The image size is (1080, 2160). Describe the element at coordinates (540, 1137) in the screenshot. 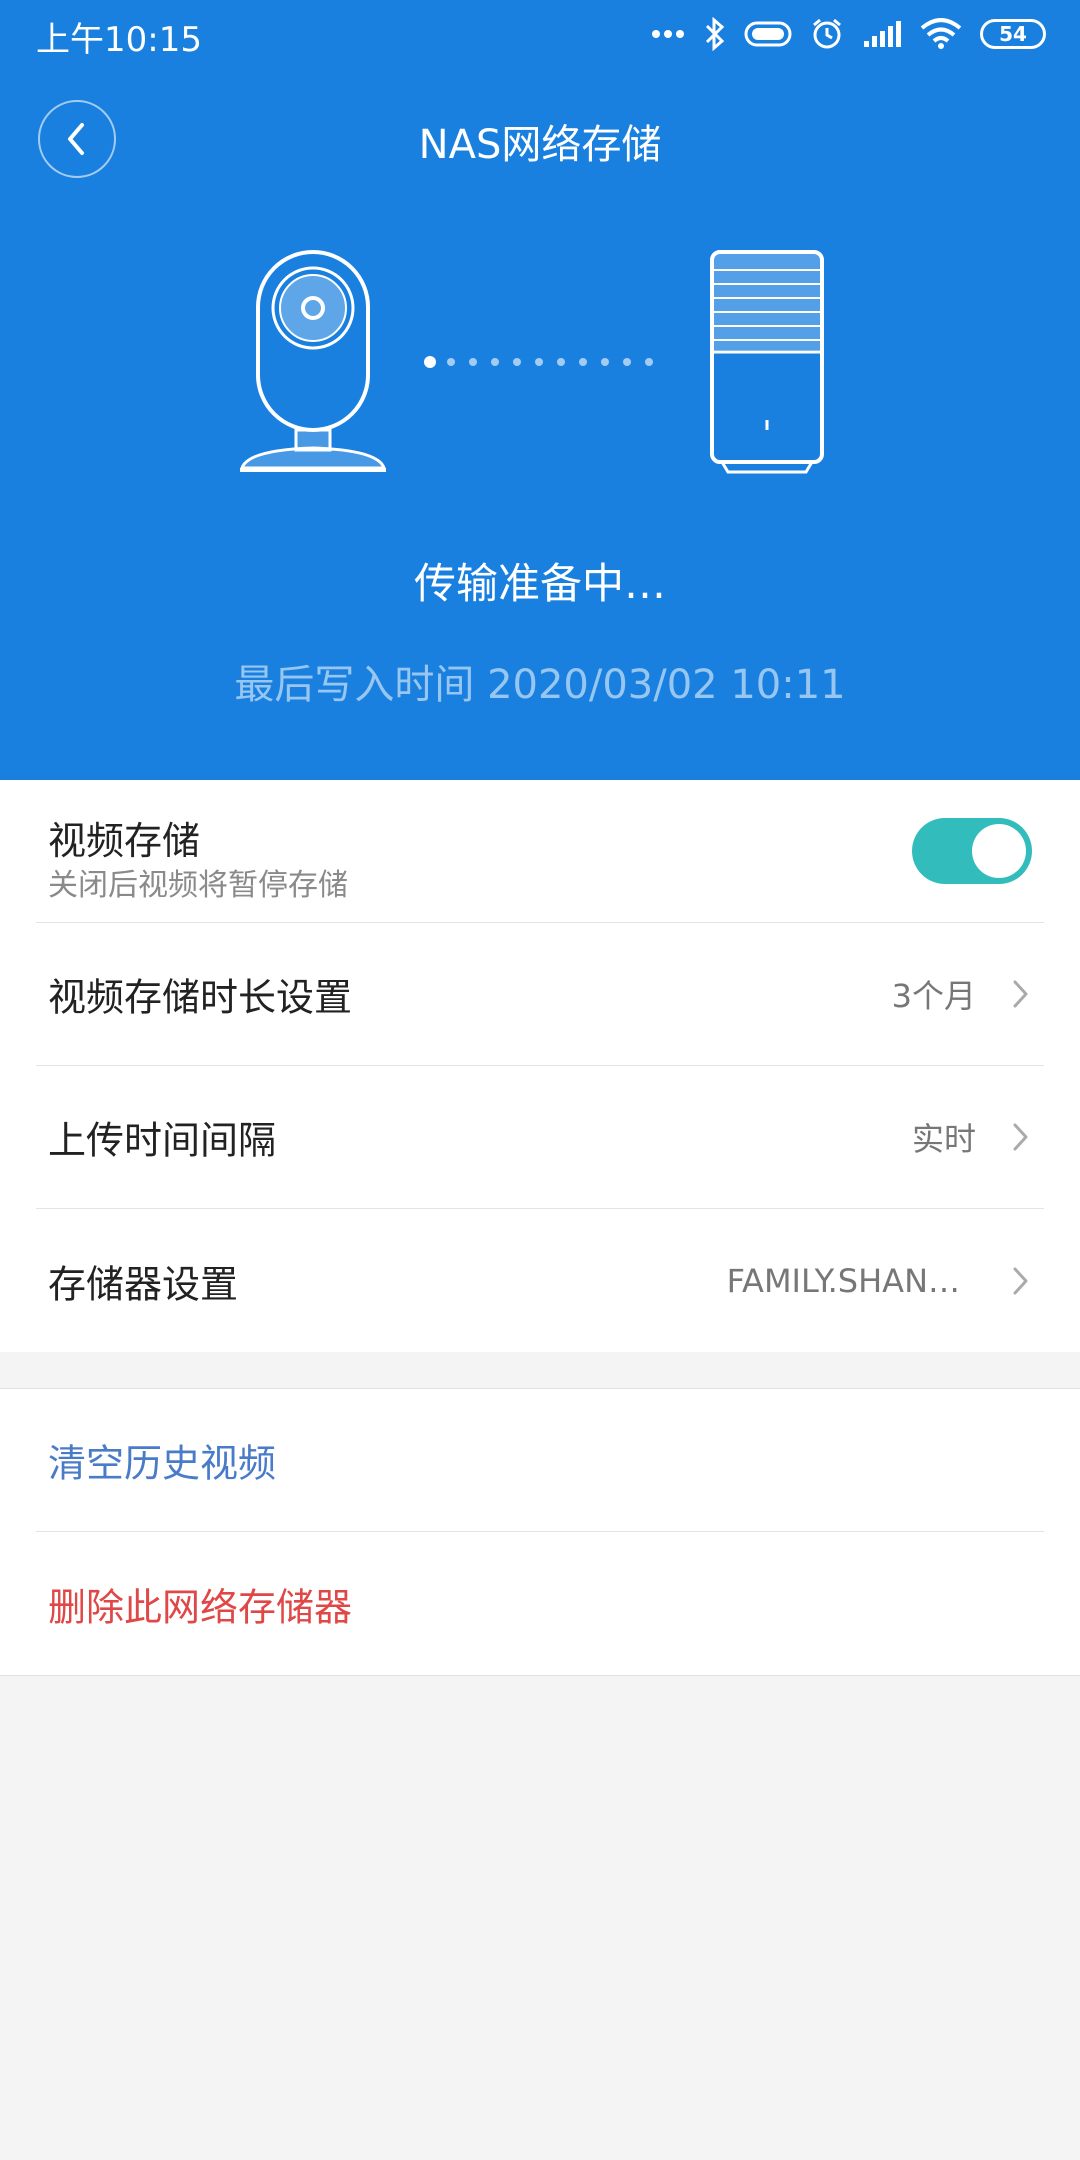

I see `upload-interval-row: 上传时间间隔 实时` at that location.